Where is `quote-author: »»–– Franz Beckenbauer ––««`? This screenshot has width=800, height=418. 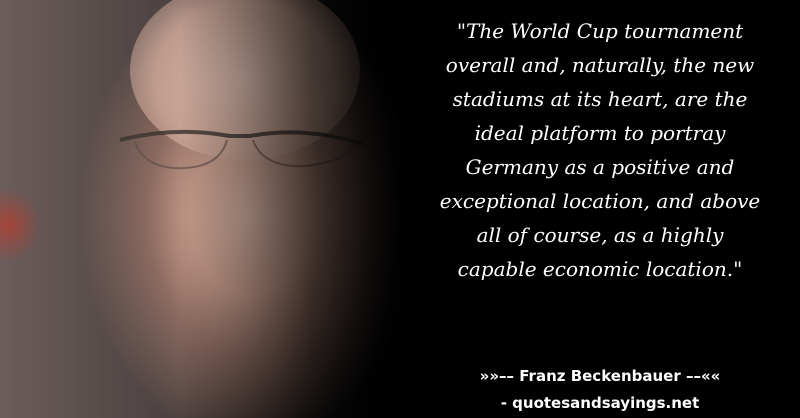 quote-author: »»–– Franz Beckenbauer ––«« is located at coordinates (600, 376).